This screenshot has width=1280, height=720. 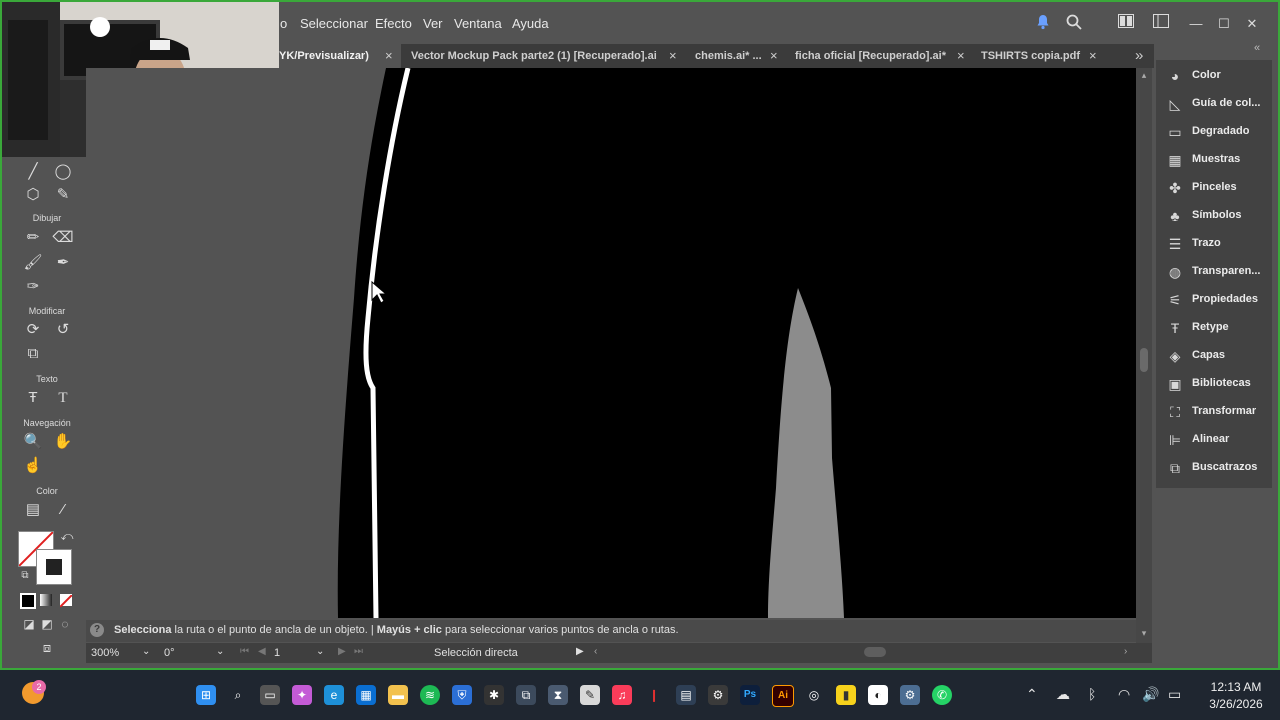 I want to click on type-tool-icon: T, so click(x=63, y=398).